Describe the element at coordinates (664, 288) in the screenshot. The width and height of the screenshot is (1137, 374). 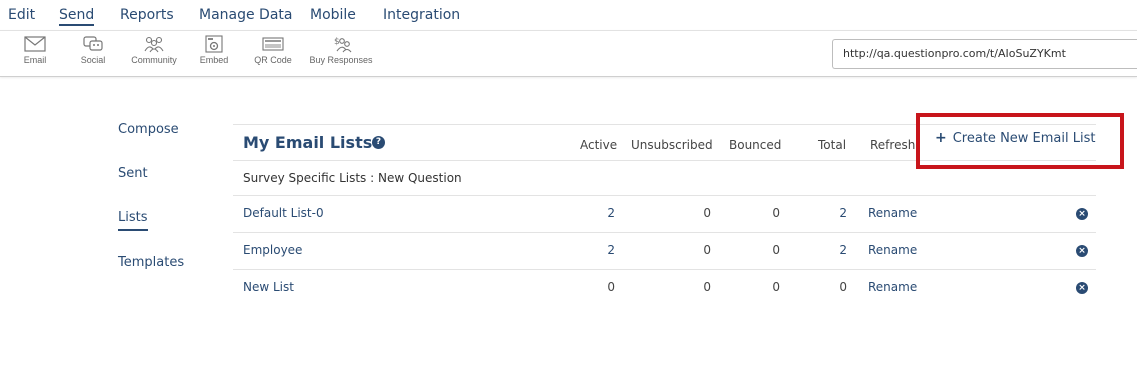
I see `table-row: New List 0 0 0 0 Rename ×` at that location.